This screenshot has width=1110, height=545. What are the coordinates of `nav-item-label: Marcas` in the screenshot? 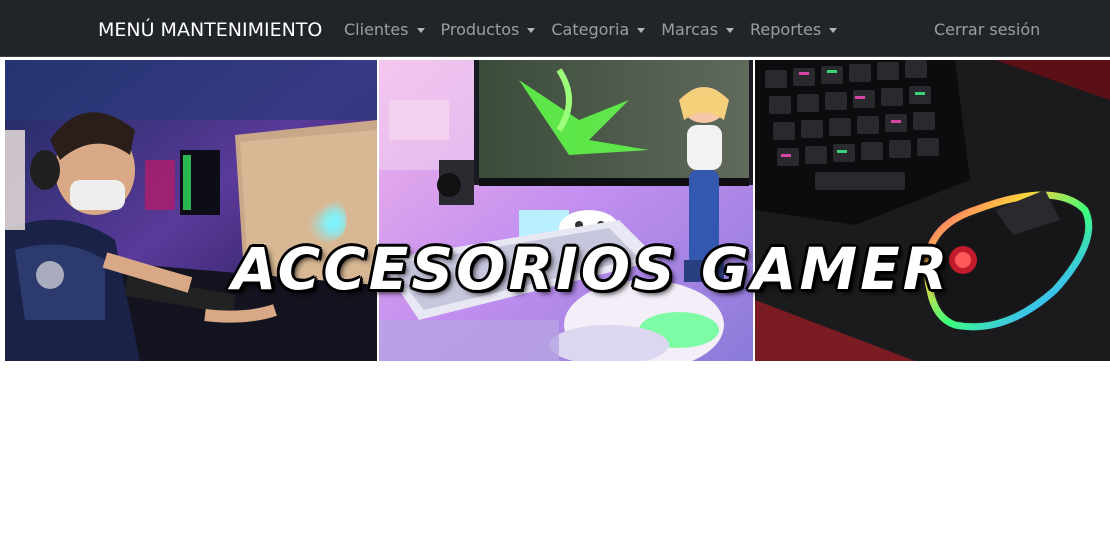 It's located at (690, 29).